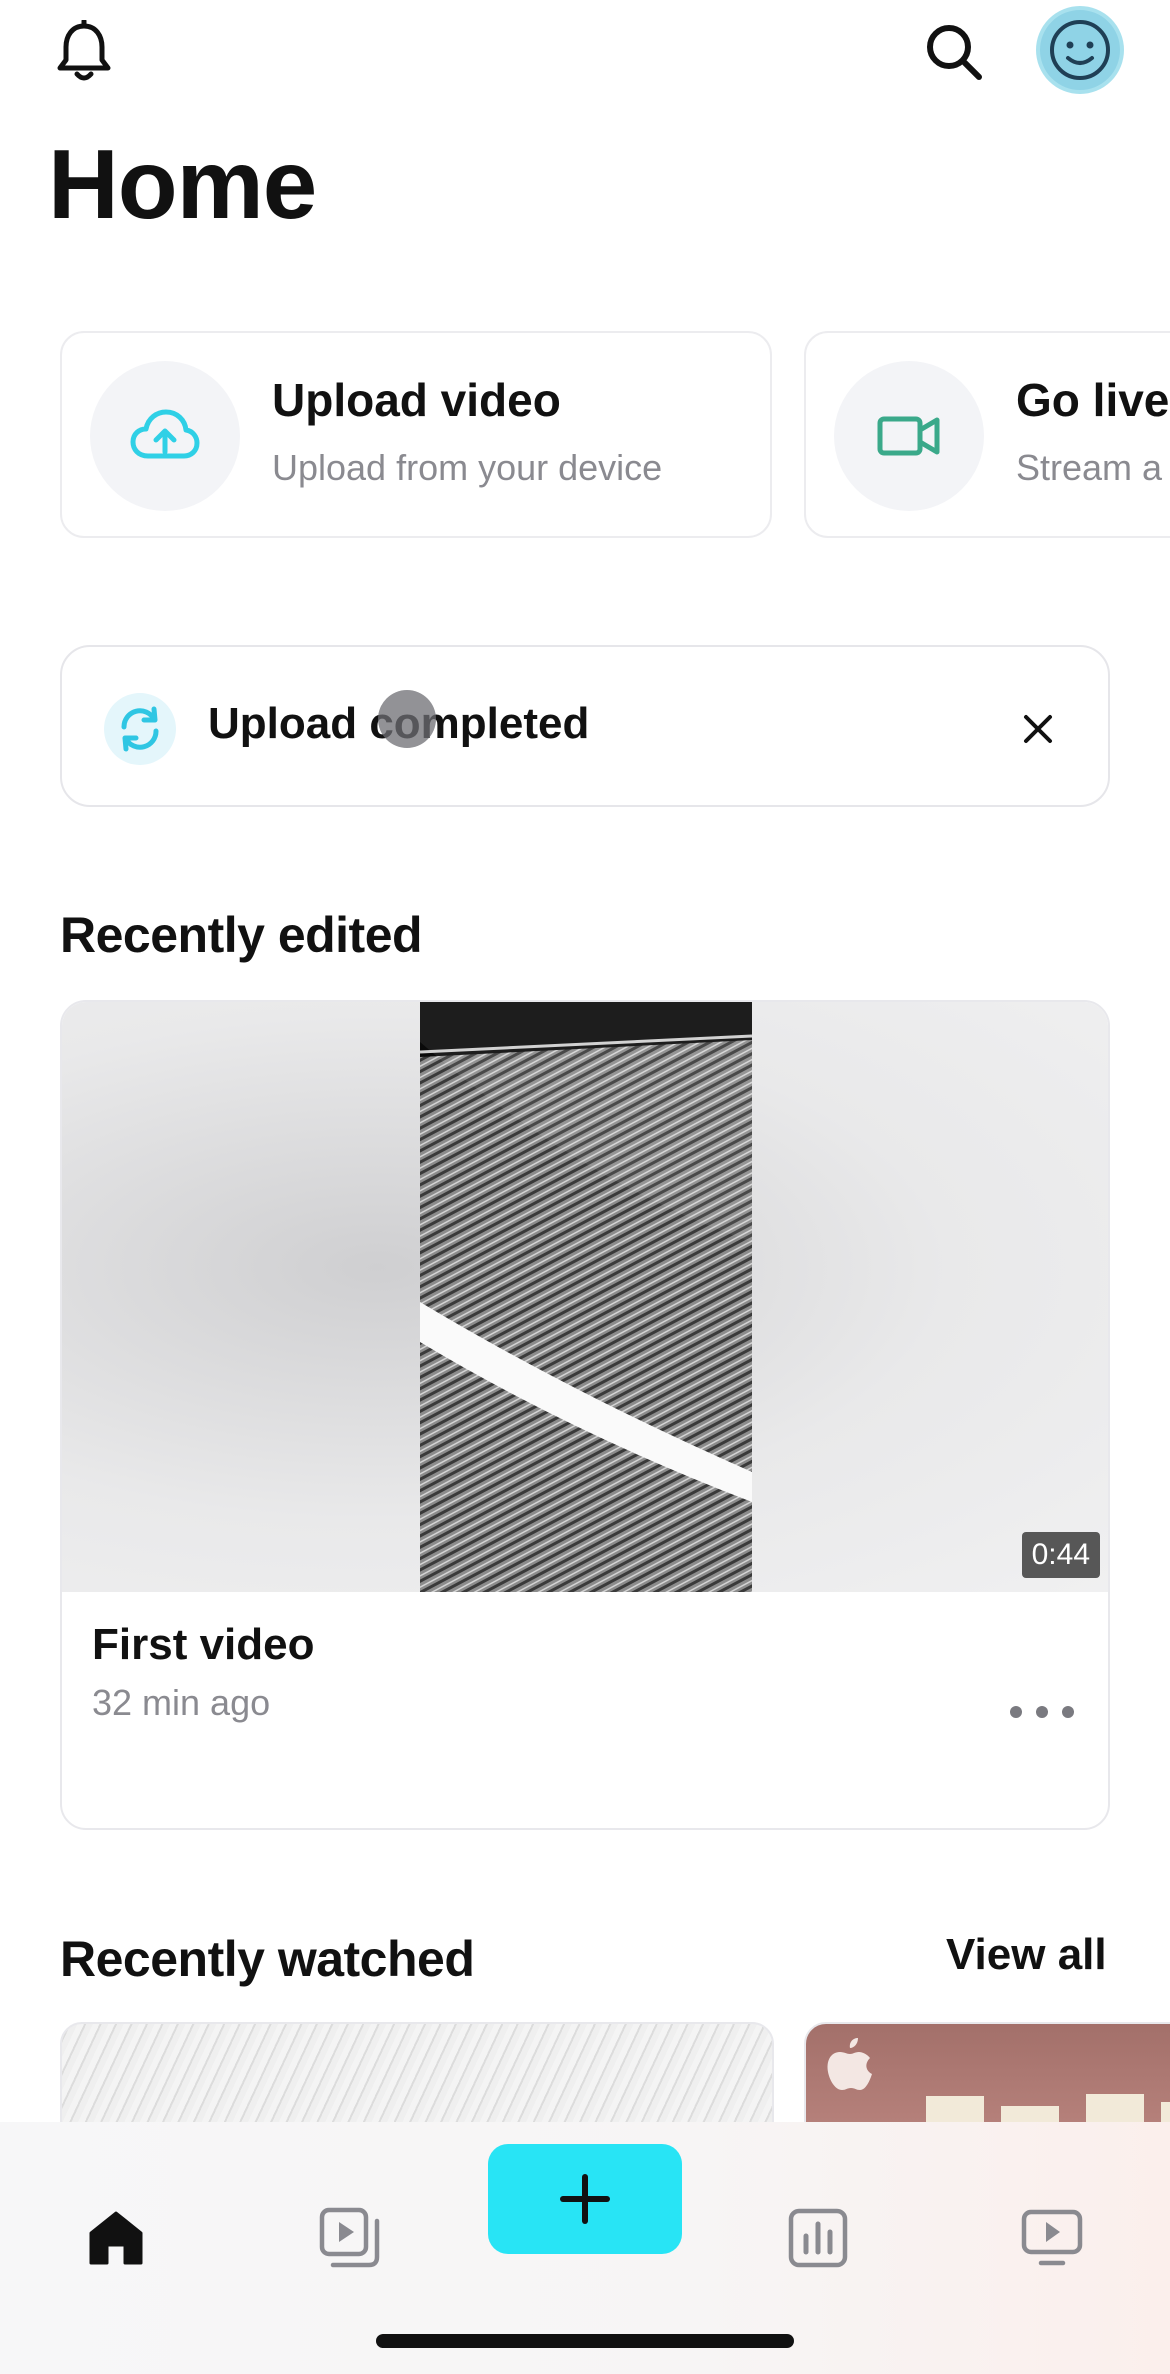 The width and height of the screenshot is (1170, 2374). What do you see at coordinates (818, 2238) in the screenshot?
I see `analytics-icon` at bounding box center [818, 2238].